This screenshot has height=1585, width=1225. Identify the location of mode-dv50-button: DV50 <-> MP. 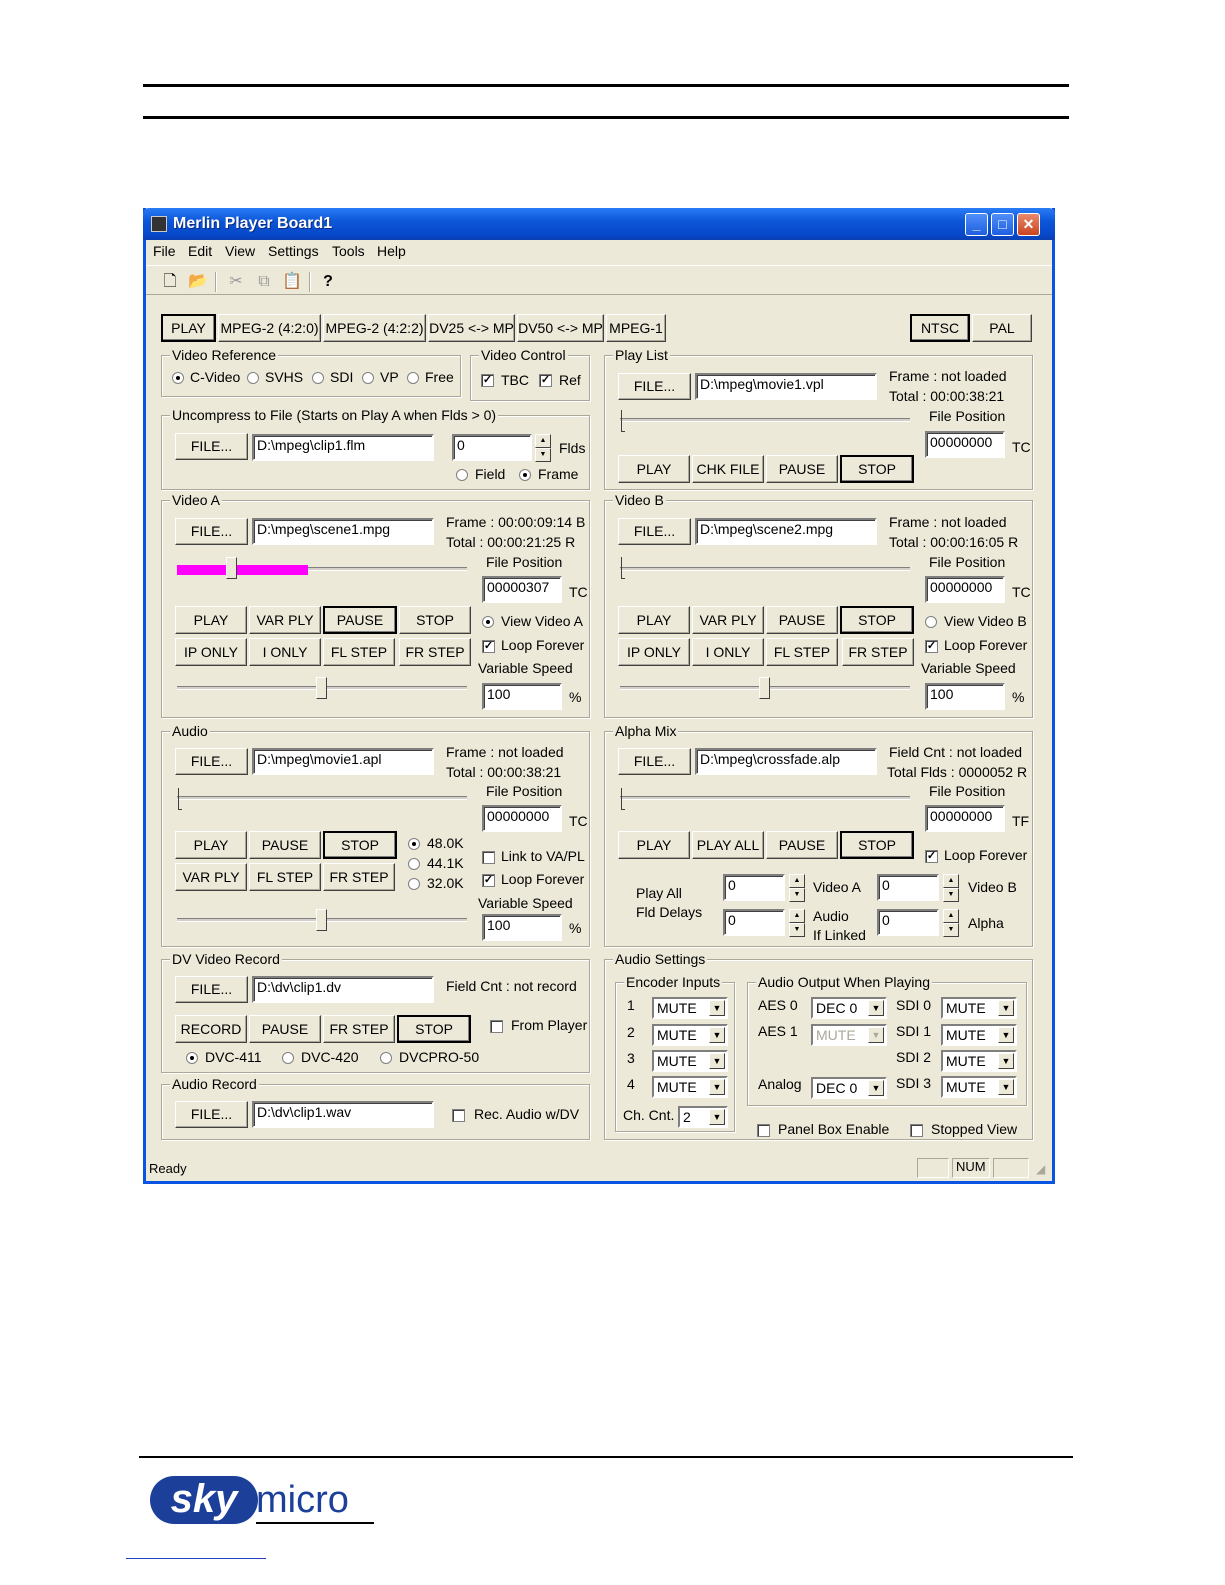
(560, 328).